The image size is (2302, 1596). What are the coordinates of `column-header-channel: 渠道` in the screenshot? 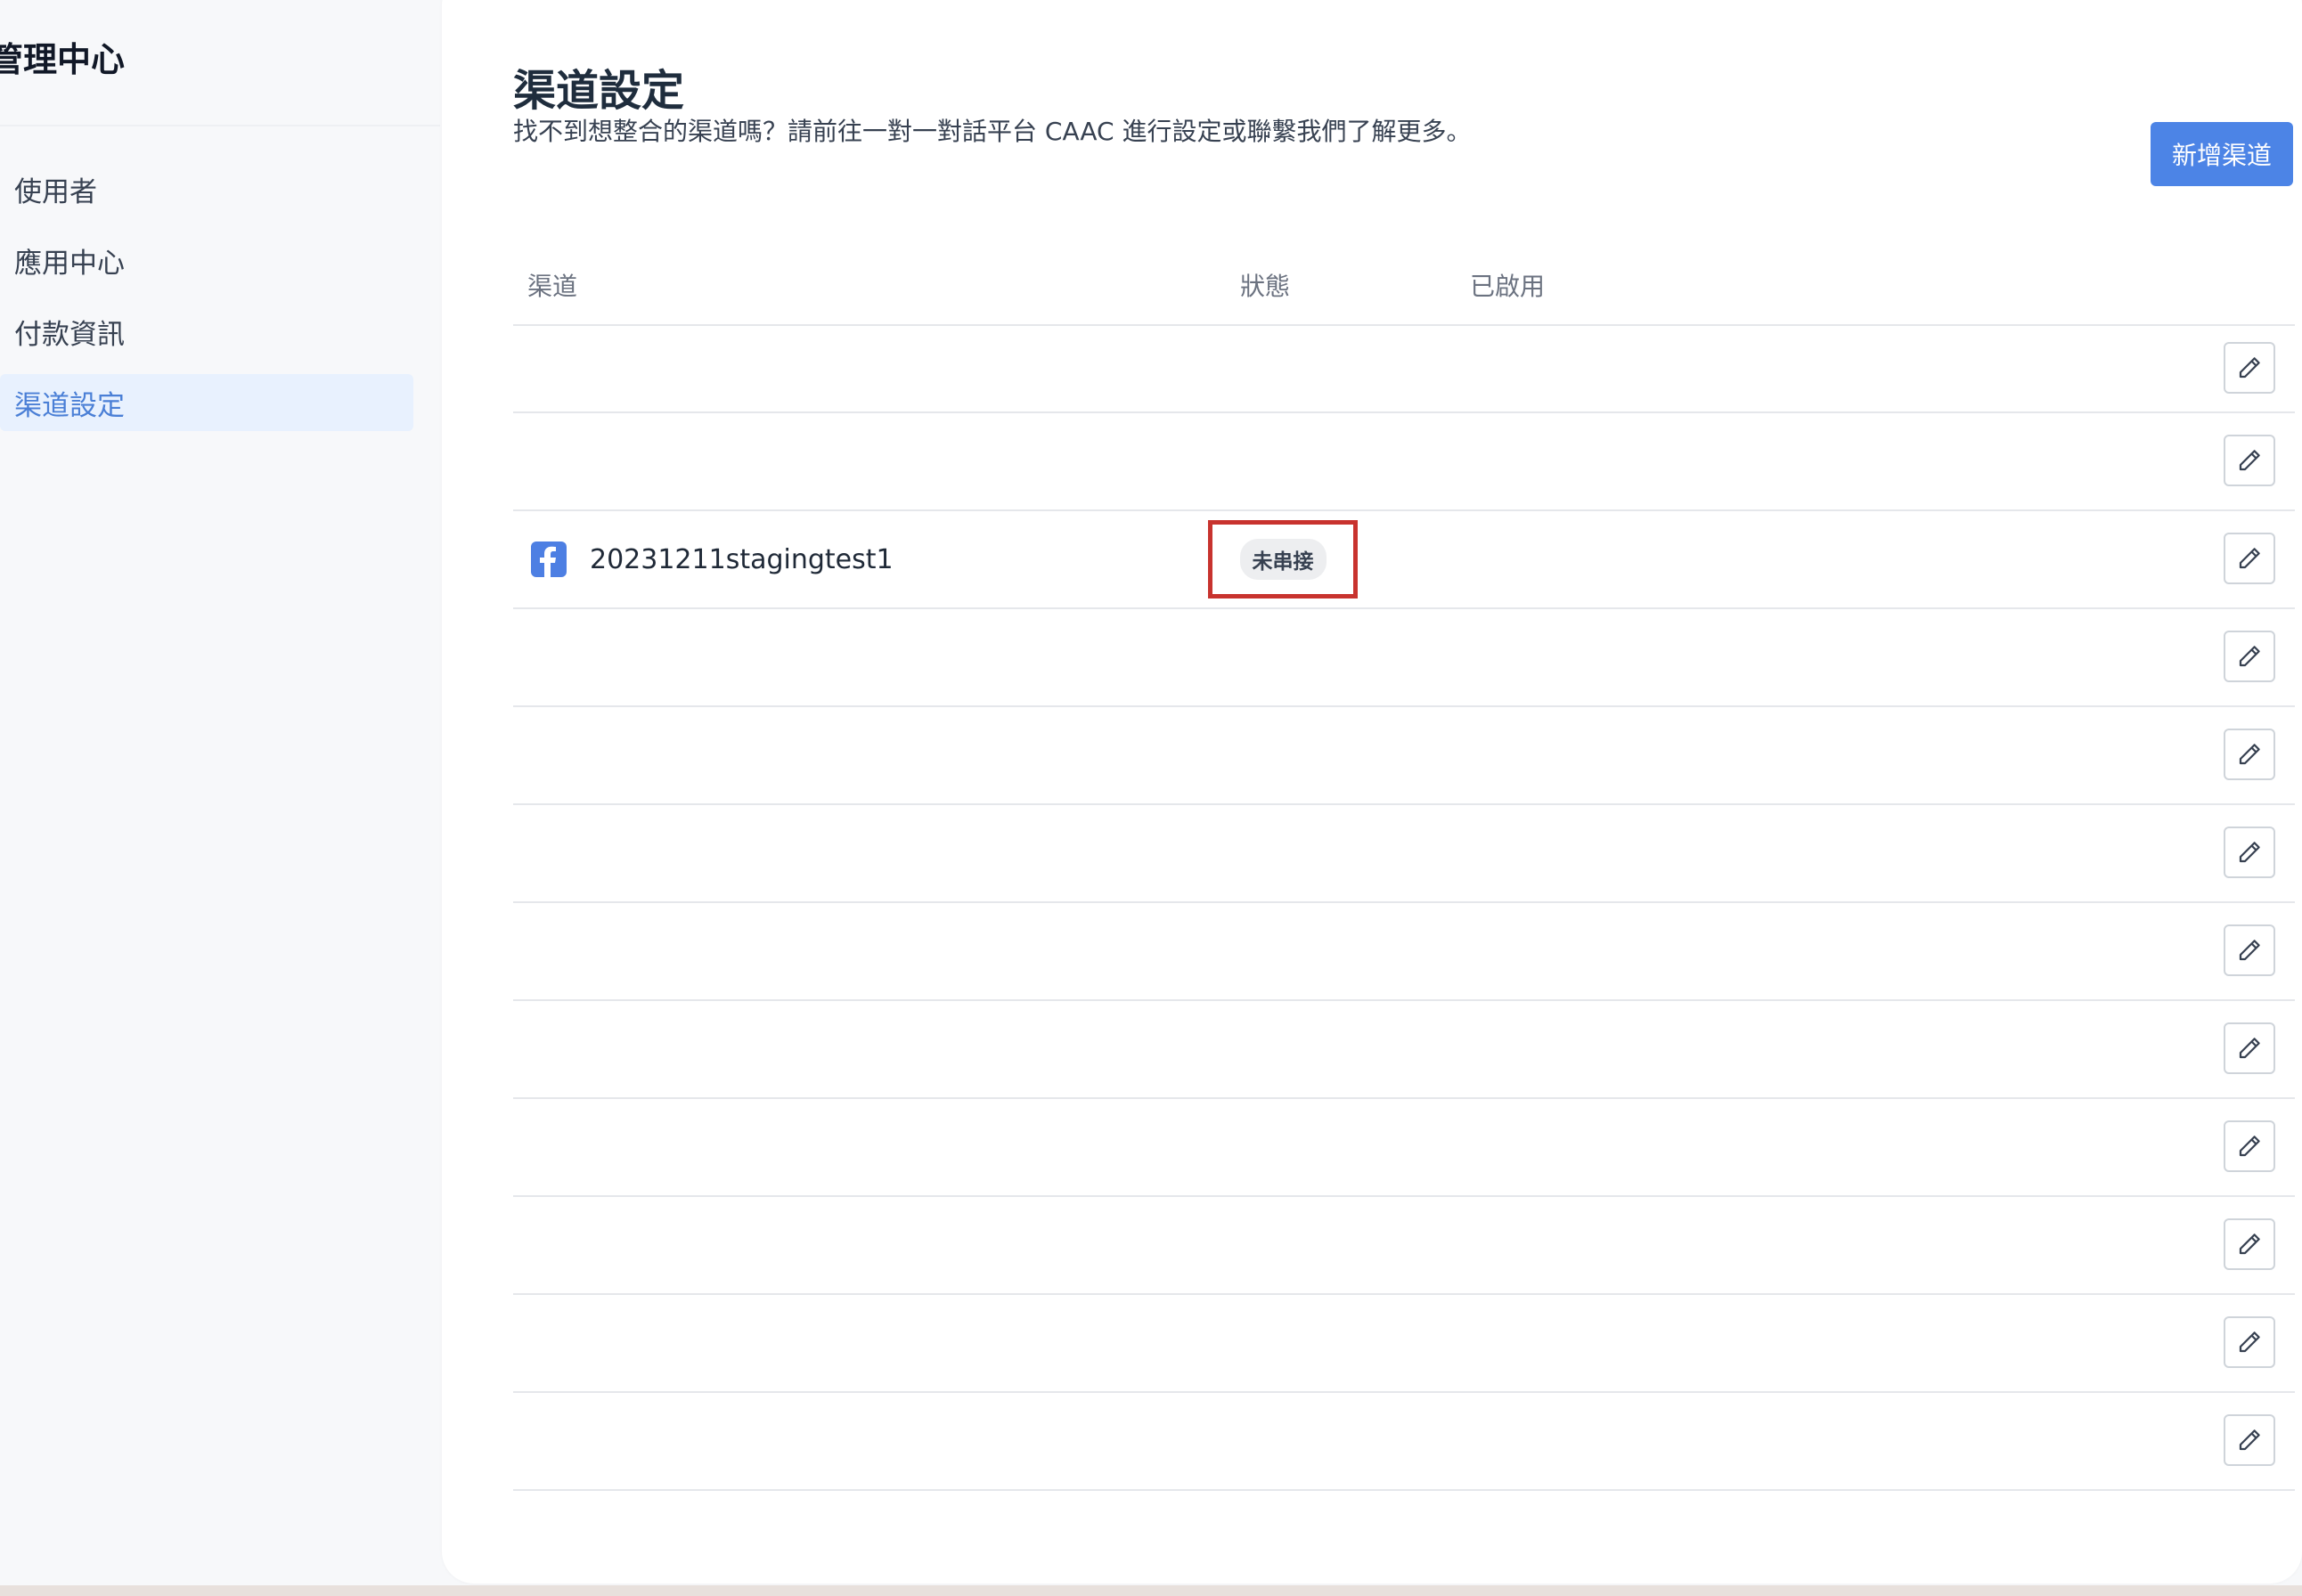 It's located at (552, 286).